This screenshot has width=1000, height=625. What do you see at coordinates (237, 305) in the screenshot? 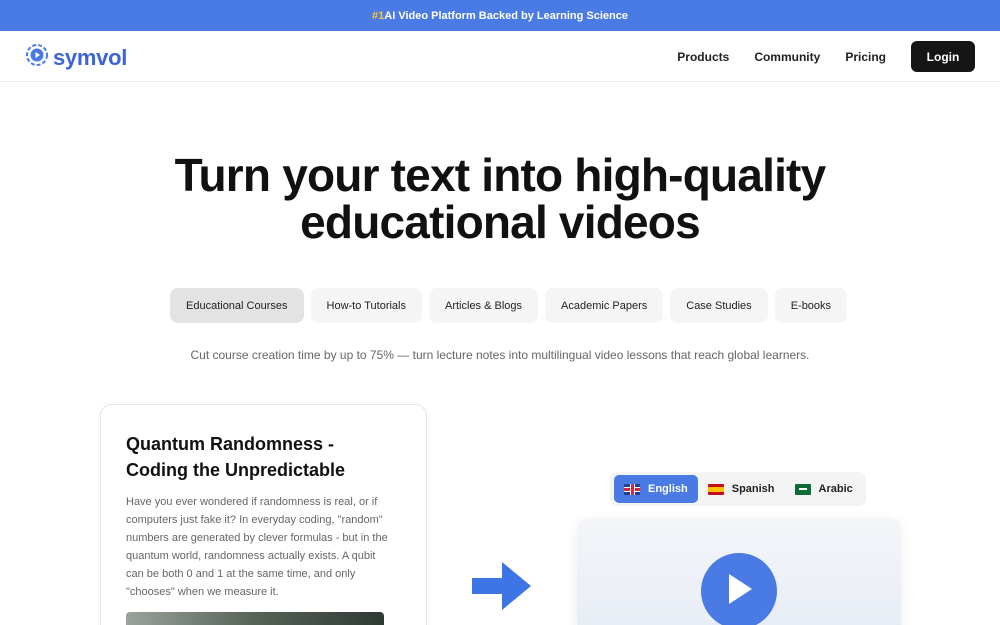
I see `tab-educational-courses: Educational Courses` at bounding box center [237, 305].